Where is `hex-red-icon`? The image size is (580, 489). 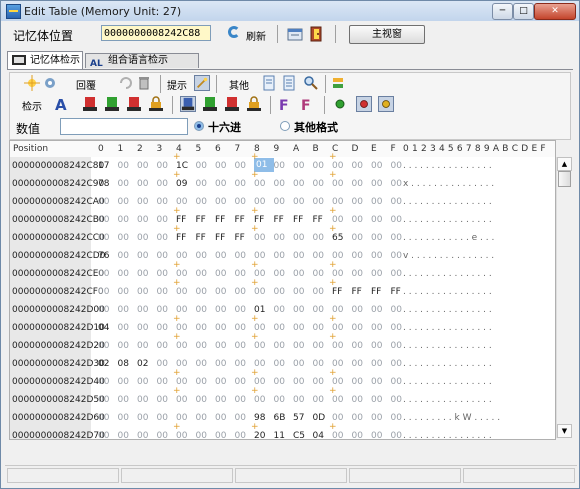
hex-red-icon is located at coordinates (232, 104).